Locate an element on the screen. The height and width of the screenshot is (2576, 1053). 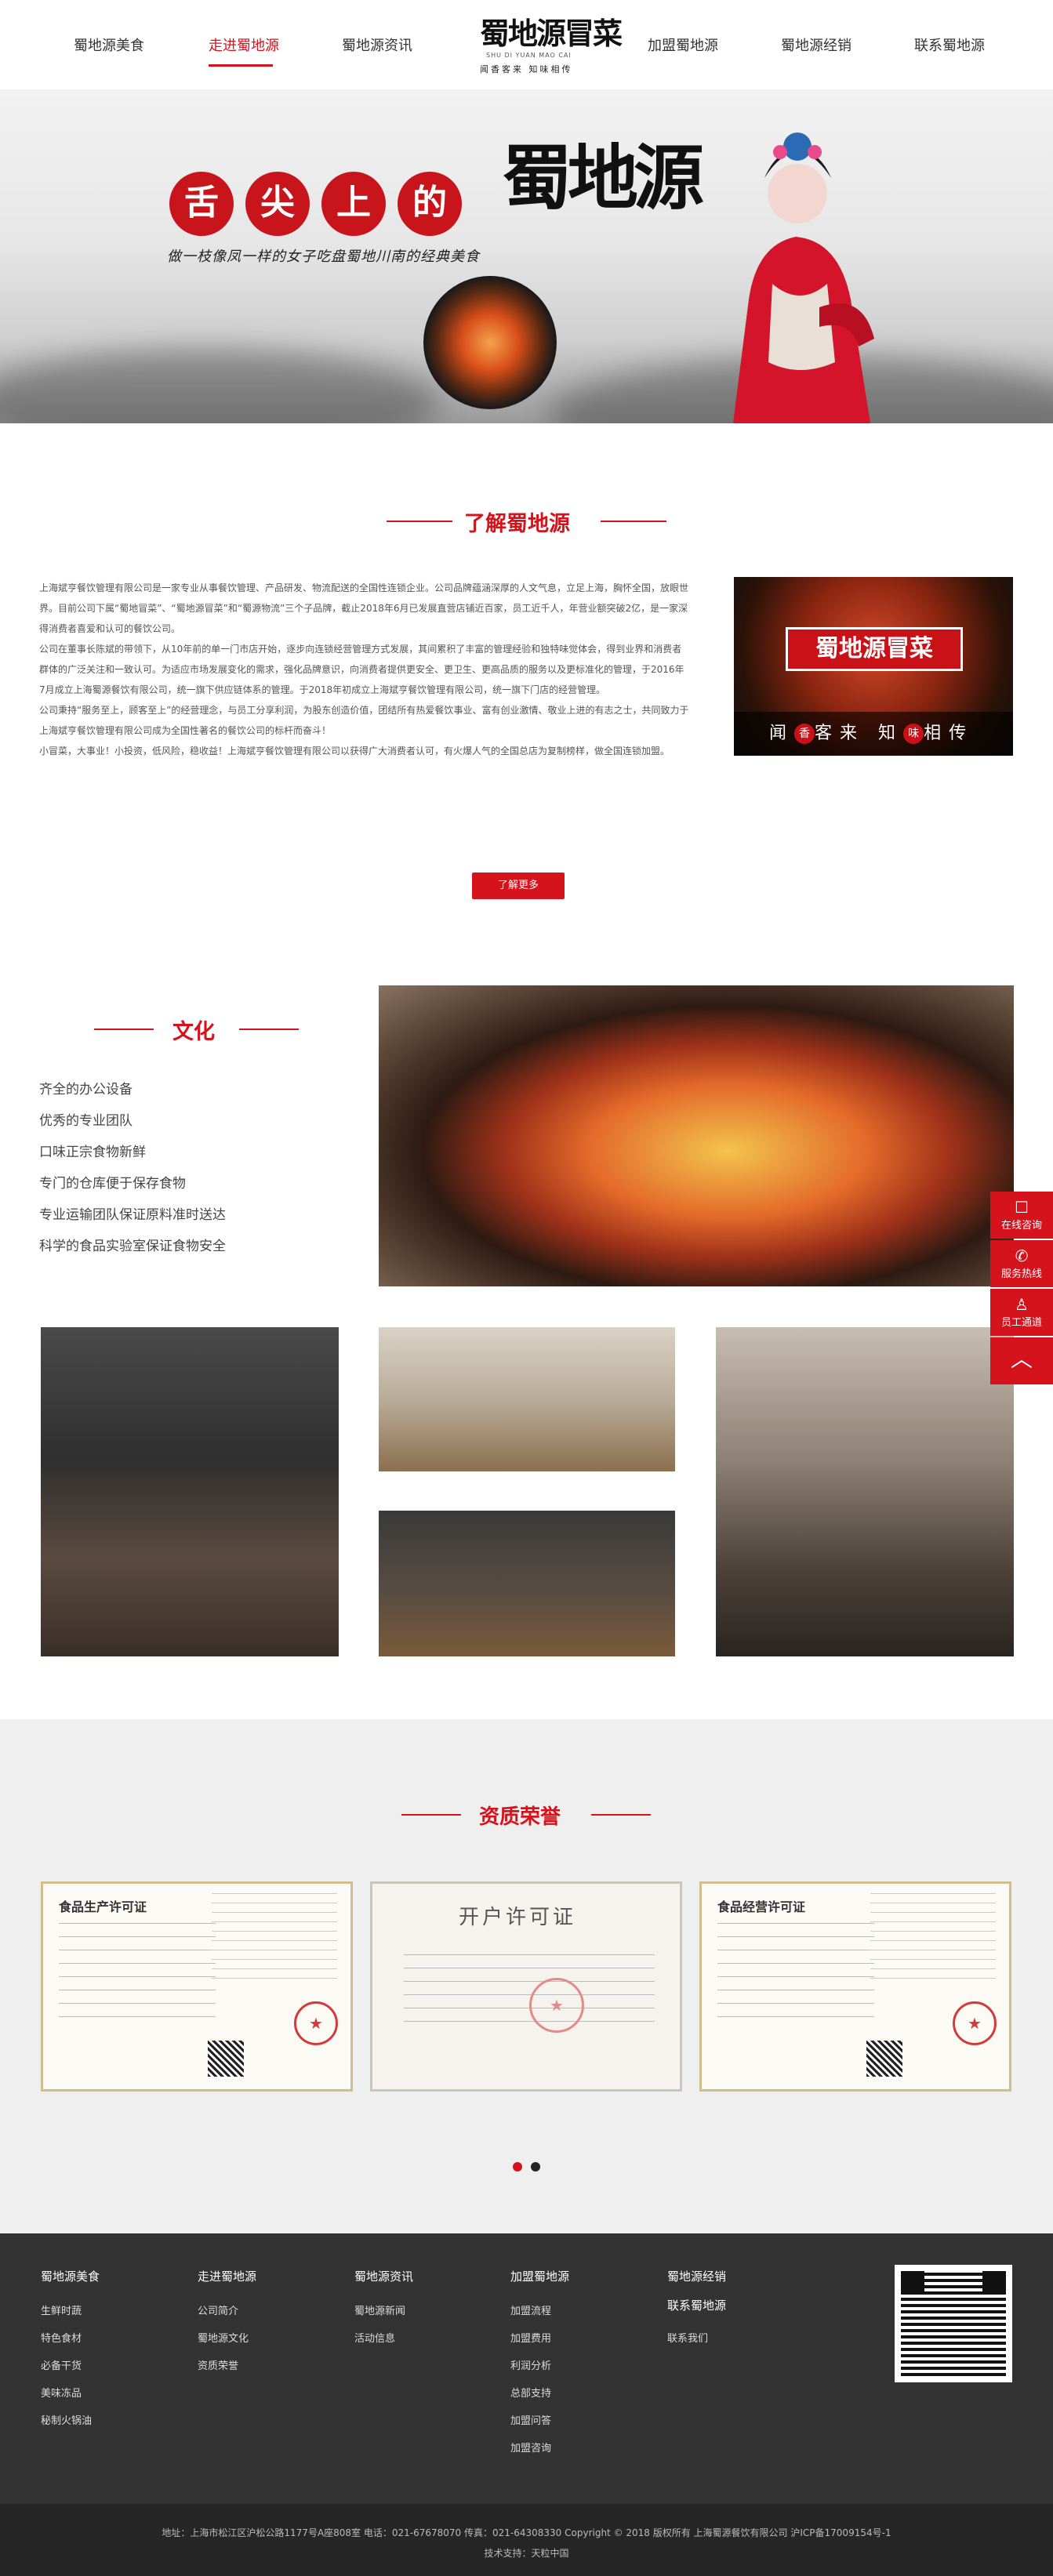
footer-link: 秘制火锅油 is located at coordinates (66, 2420).